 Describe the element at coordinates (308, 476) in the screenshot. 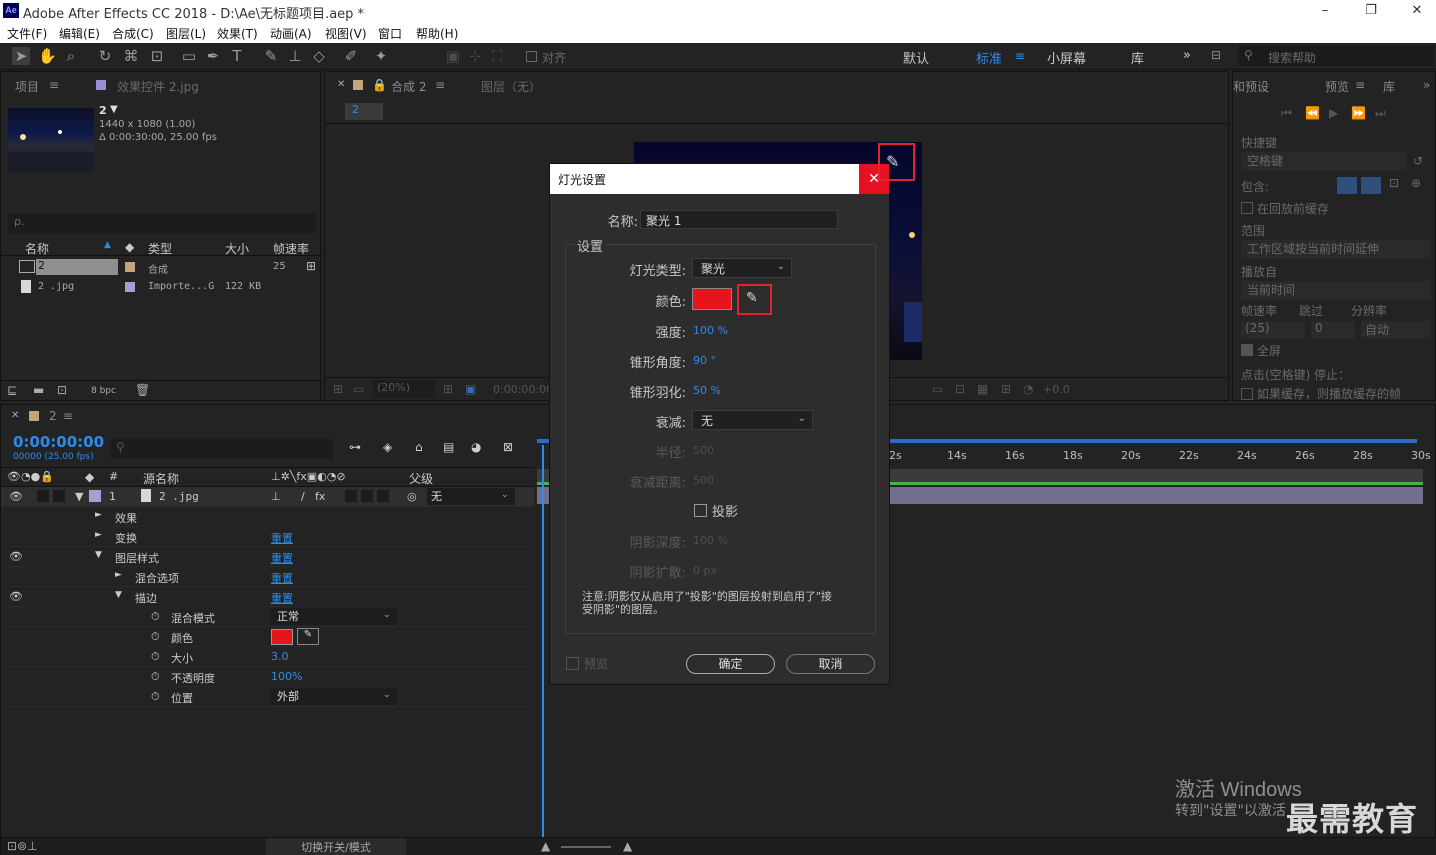

I see `switches-header-icon: ⊥✲╲fx▣◐◔⊘` at that location.